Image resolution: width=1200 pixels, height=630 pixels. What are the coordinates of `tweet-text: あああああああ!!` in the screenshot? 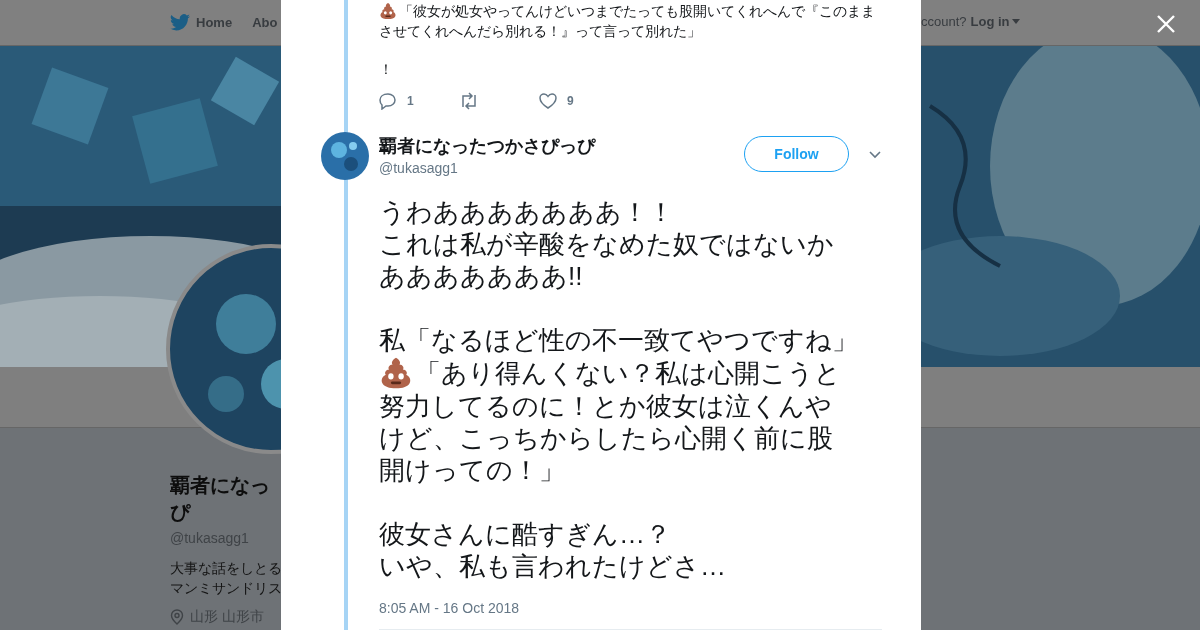 It's located at (481, 276).